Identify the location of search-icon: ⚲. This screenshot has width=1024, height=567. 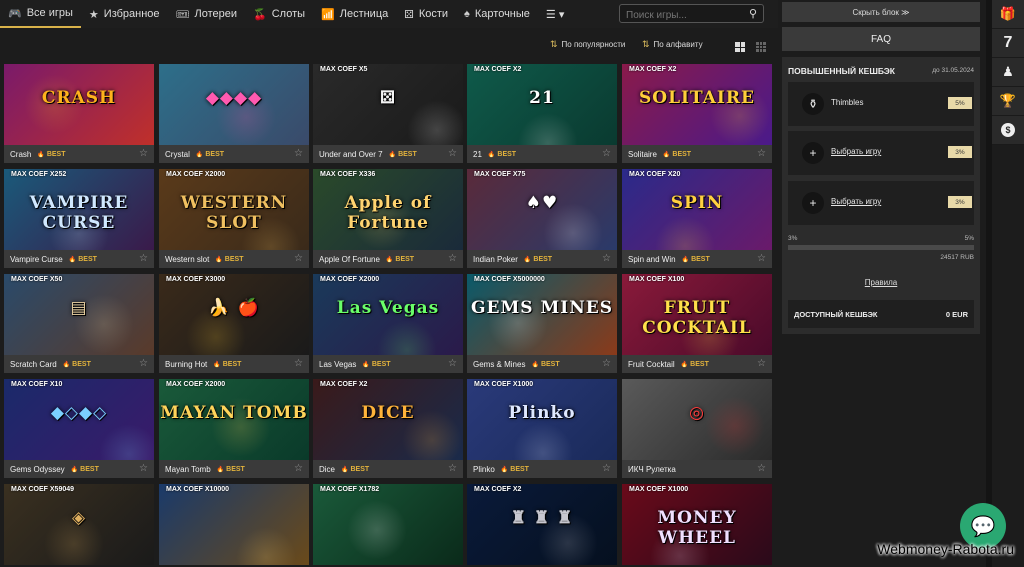
(753, 13).